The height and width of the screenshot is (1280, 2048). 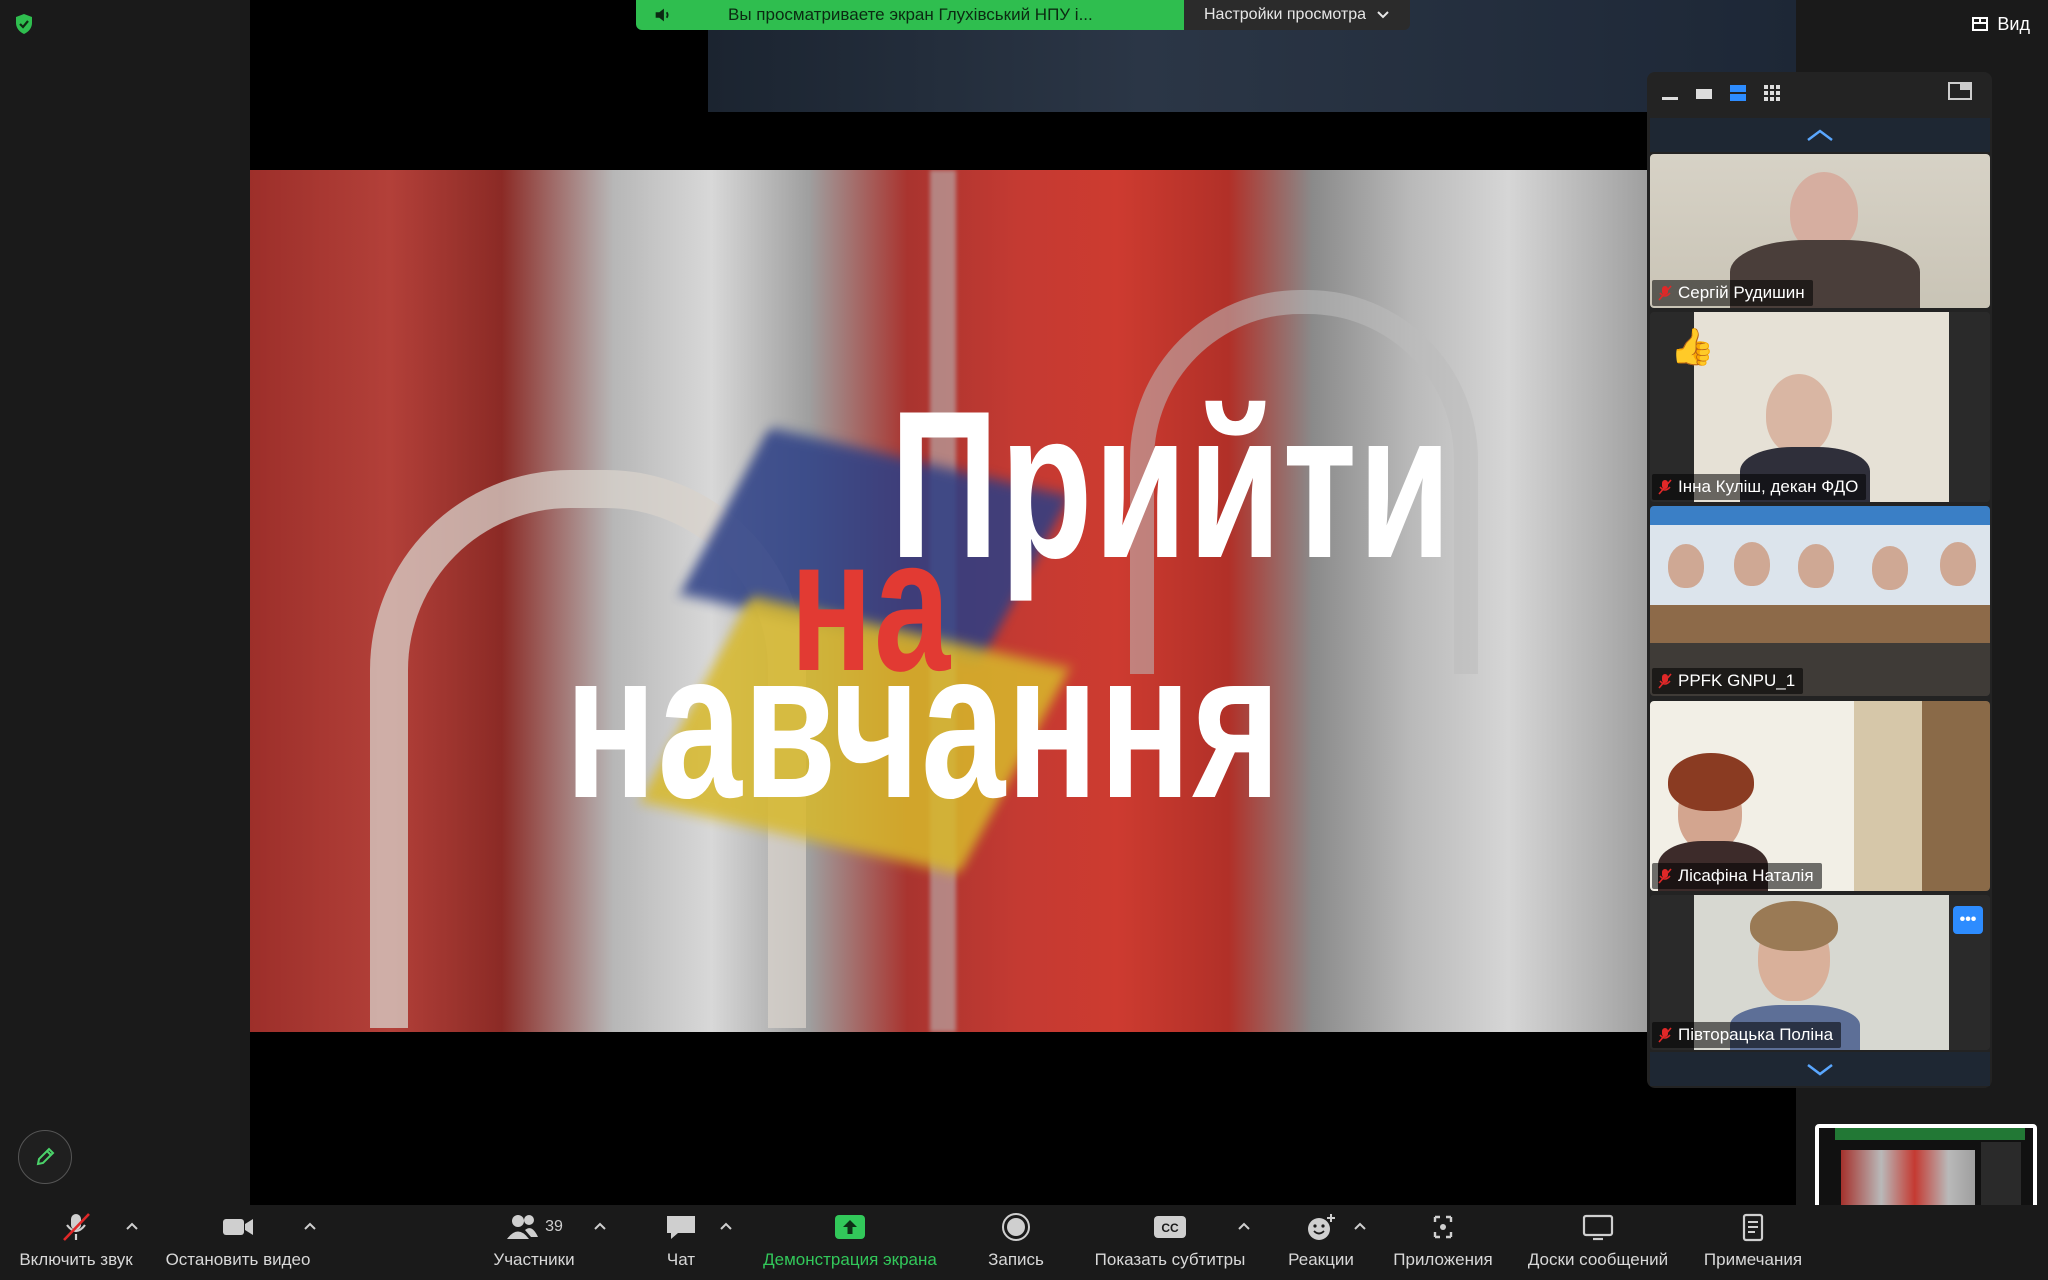 I want to click on participant-name: Інна Куліш, декан ФДО, so click(x=1768, y=486).